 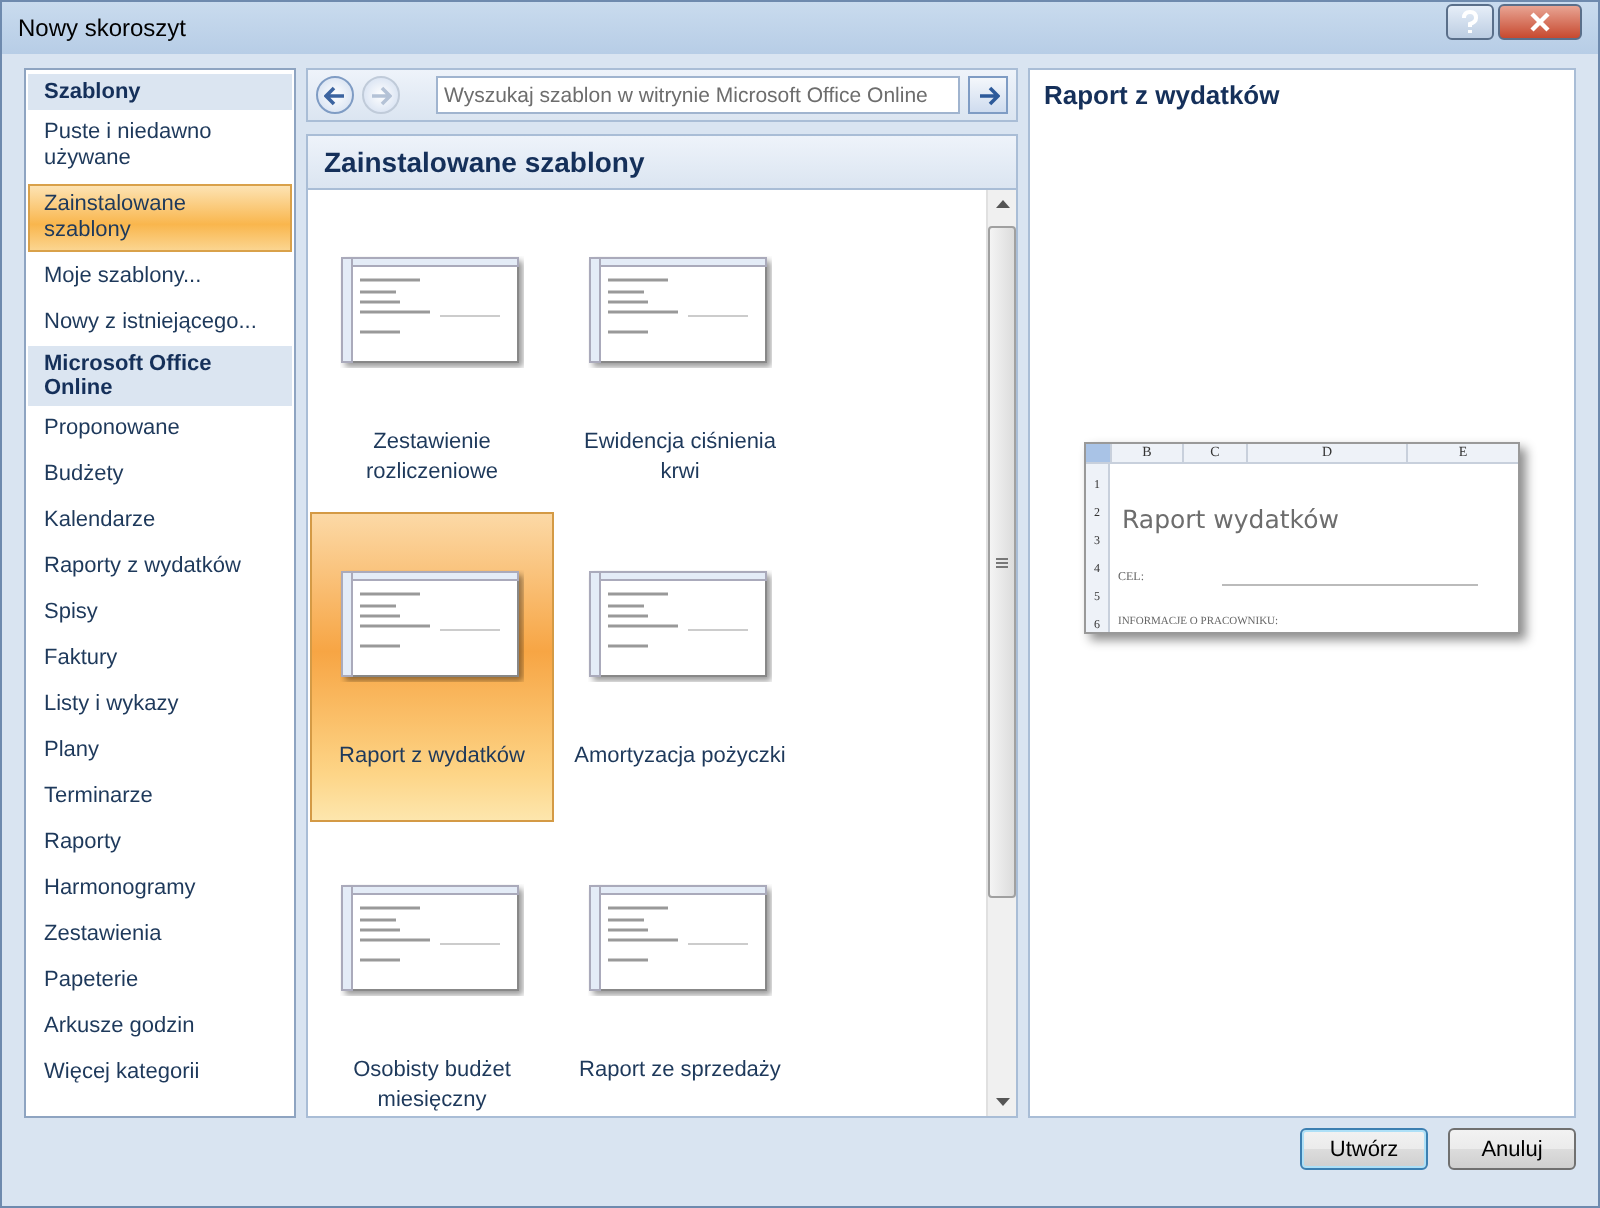 I want to click on sidebar-item: Plany, so click(x=160, y=751).